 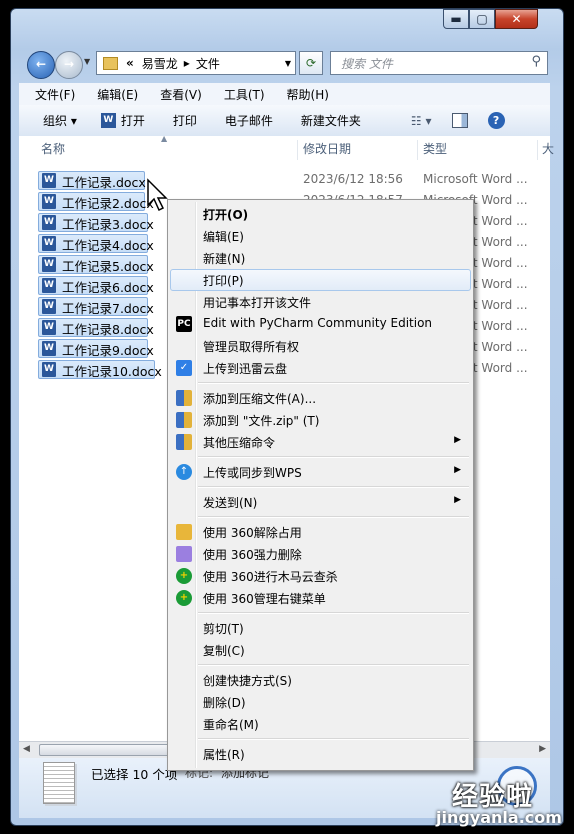 What do you see at coordinates (53, 149) in the screenshot?
I see `column-header-name: 名称` at bounding box center [53, 149].